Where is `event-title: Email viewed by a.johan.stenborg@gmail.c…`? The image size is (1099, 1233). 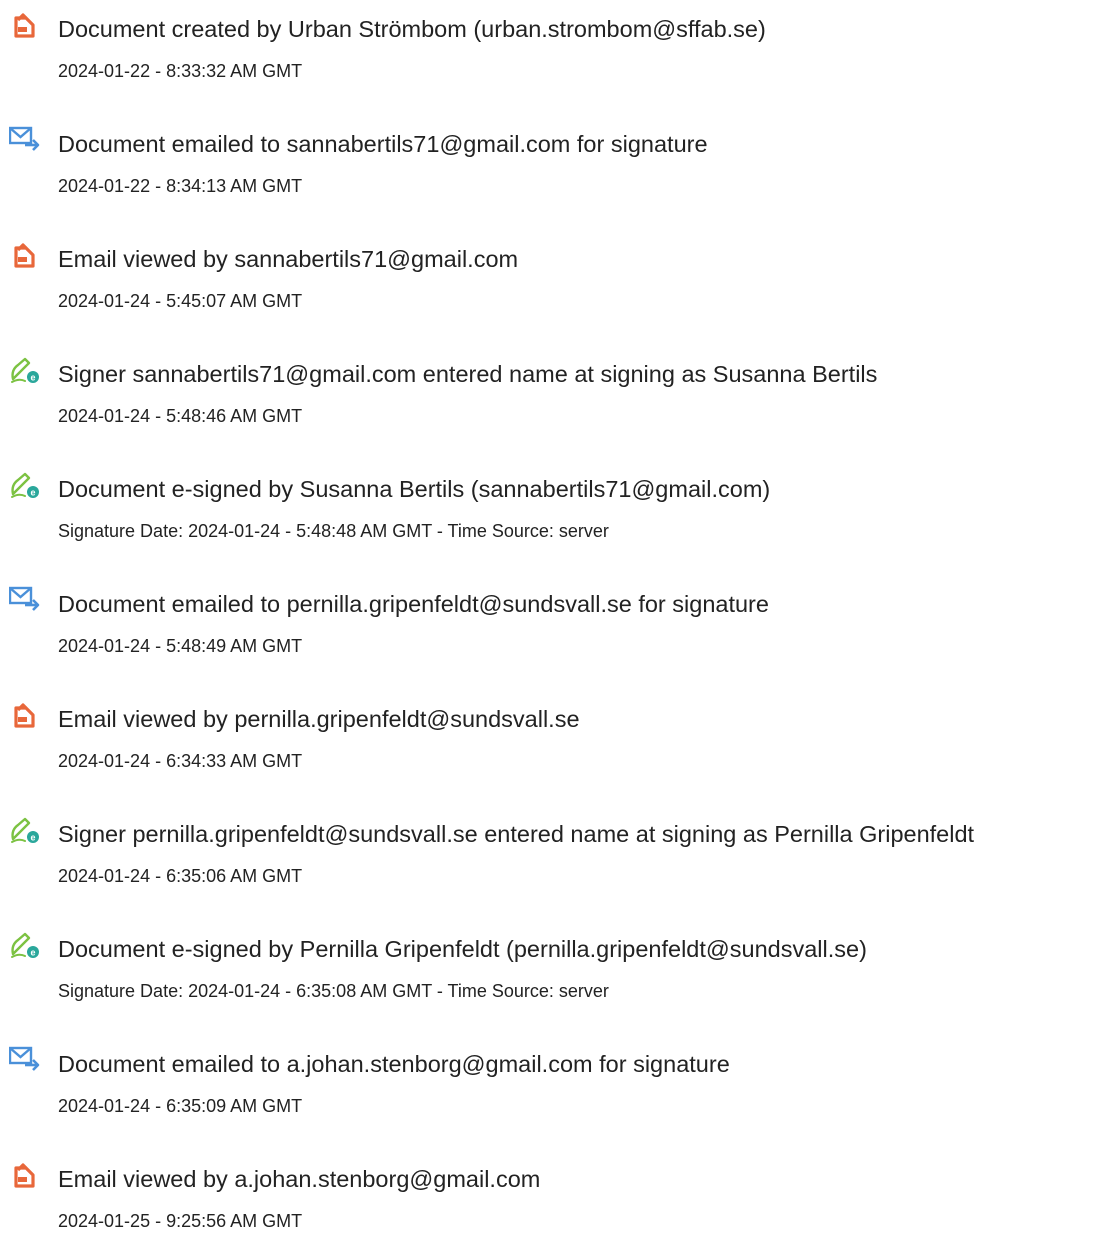
event-title: Email viewed by a.johan.stenborg@gmail.c… is located at coordinates (299, 1179).